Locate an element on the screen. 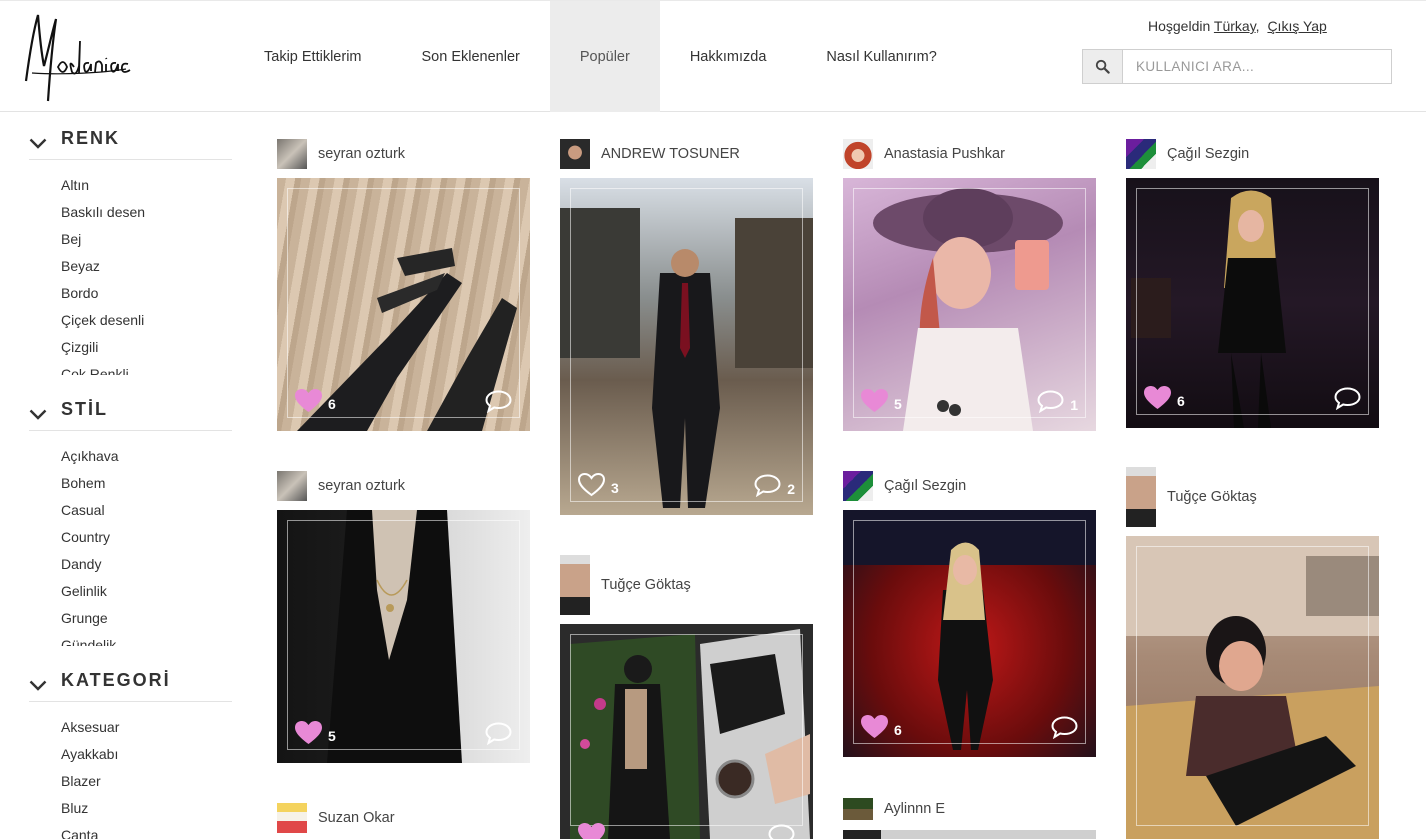  filter-option: Bohem is located at coordinates (130, 483).